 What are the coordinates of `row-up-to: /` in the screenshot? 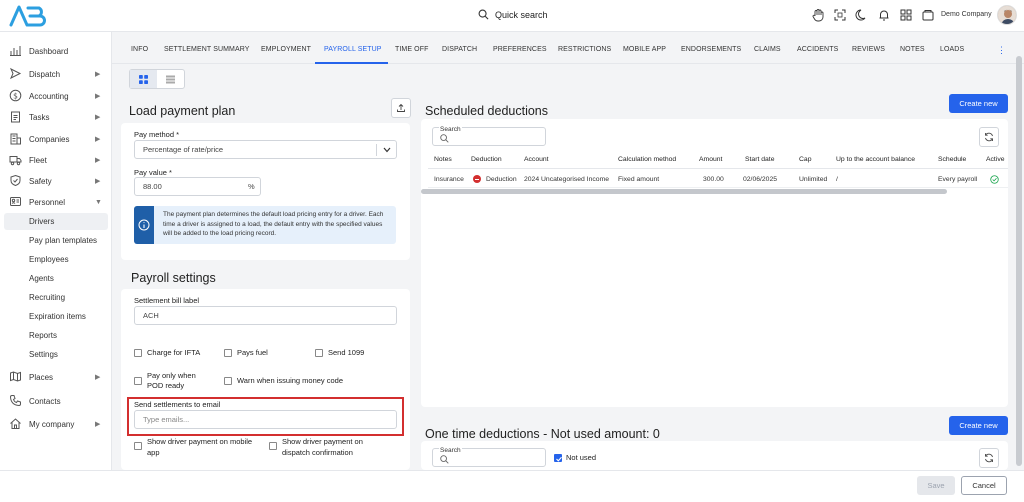 It's located at (837, 179).